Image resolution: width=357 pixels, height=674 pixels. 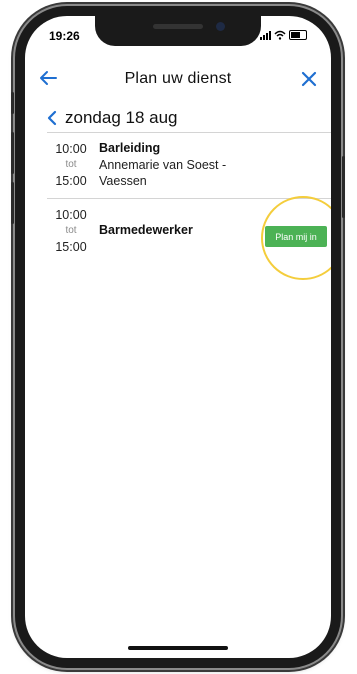 I want to click on shift-role: Barmedewerker, so click(x=146, y=230).